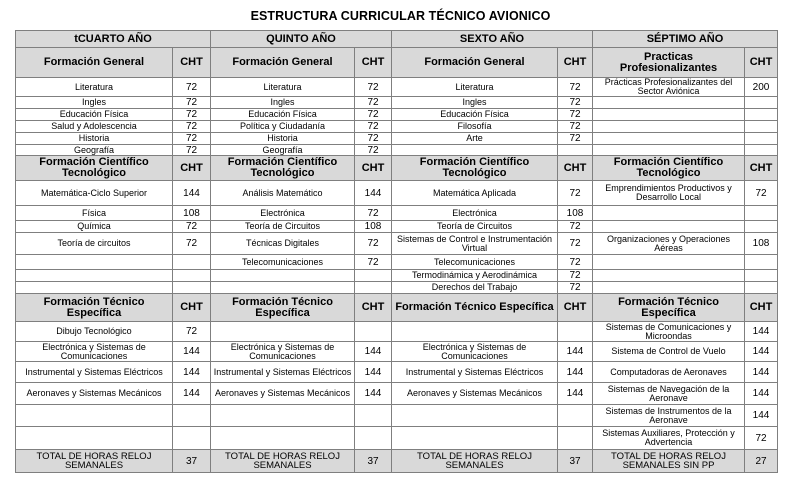 The width and height of the screenshot is (801, 486). I want to click on subject-name: Matemática Aplicada, so click(474, 193).